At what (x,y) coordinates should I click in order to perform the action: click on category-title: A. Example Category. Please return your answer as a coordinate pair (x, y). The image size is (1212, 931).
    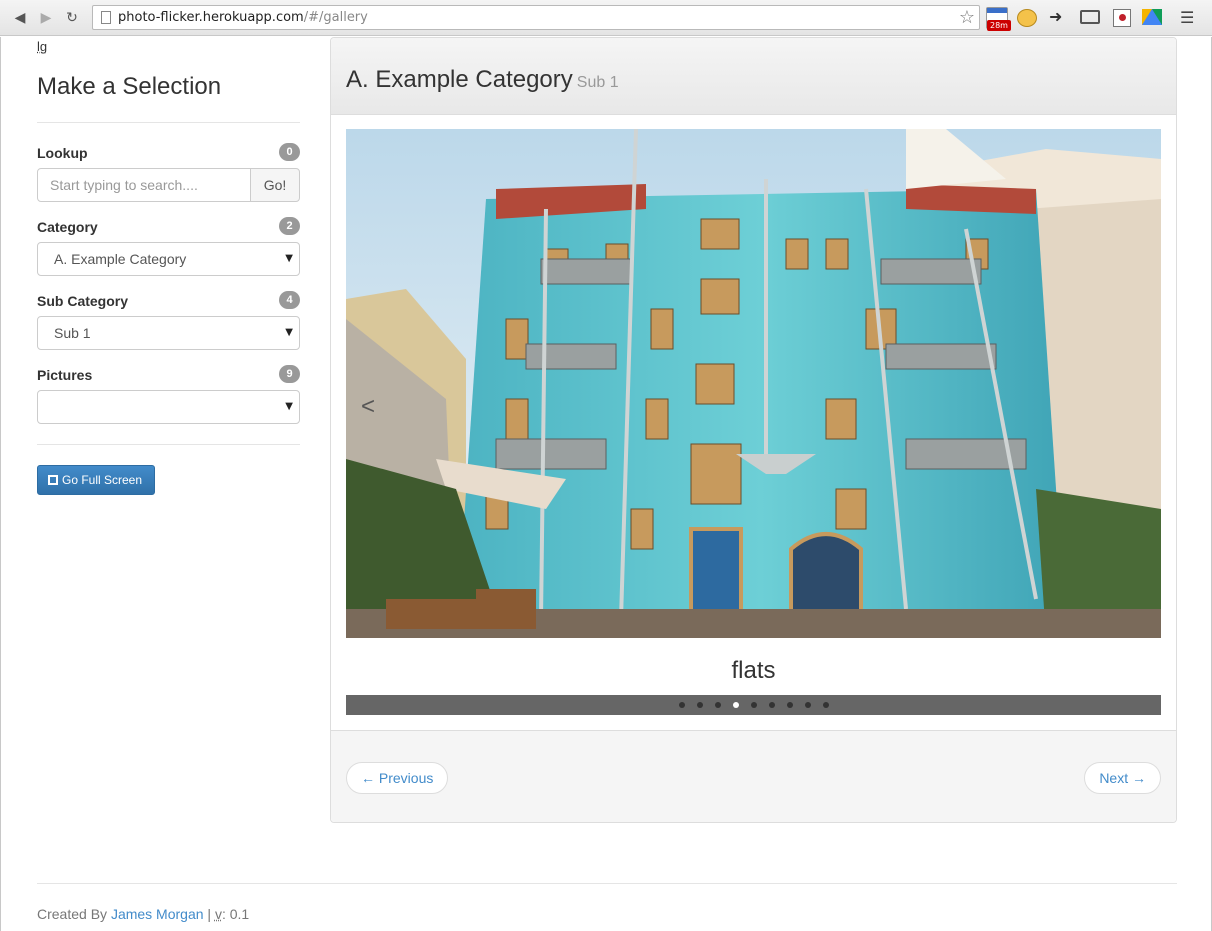
    Looking at the image, I should click on (459, 79).